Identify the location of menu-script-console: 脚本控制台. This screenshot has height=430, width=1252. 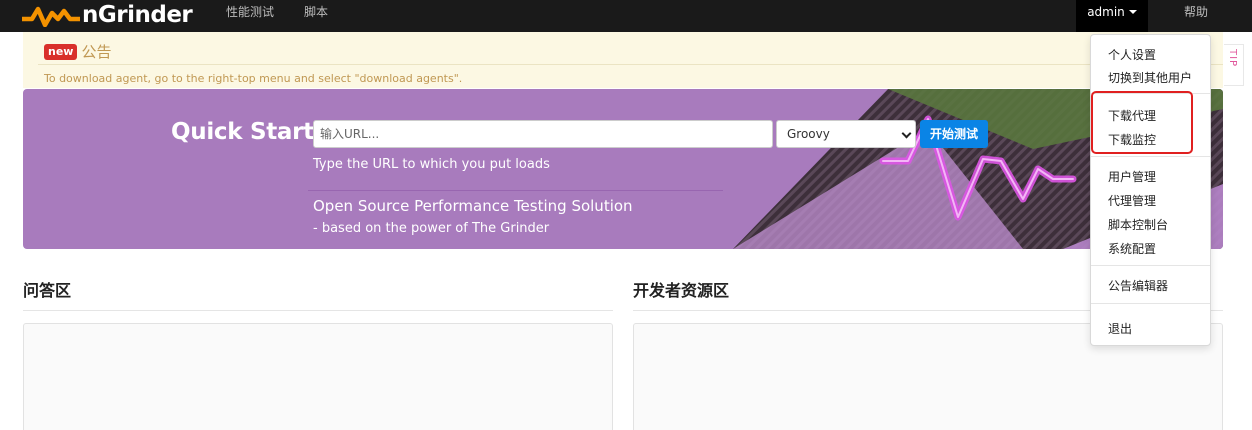
(1138, 224).